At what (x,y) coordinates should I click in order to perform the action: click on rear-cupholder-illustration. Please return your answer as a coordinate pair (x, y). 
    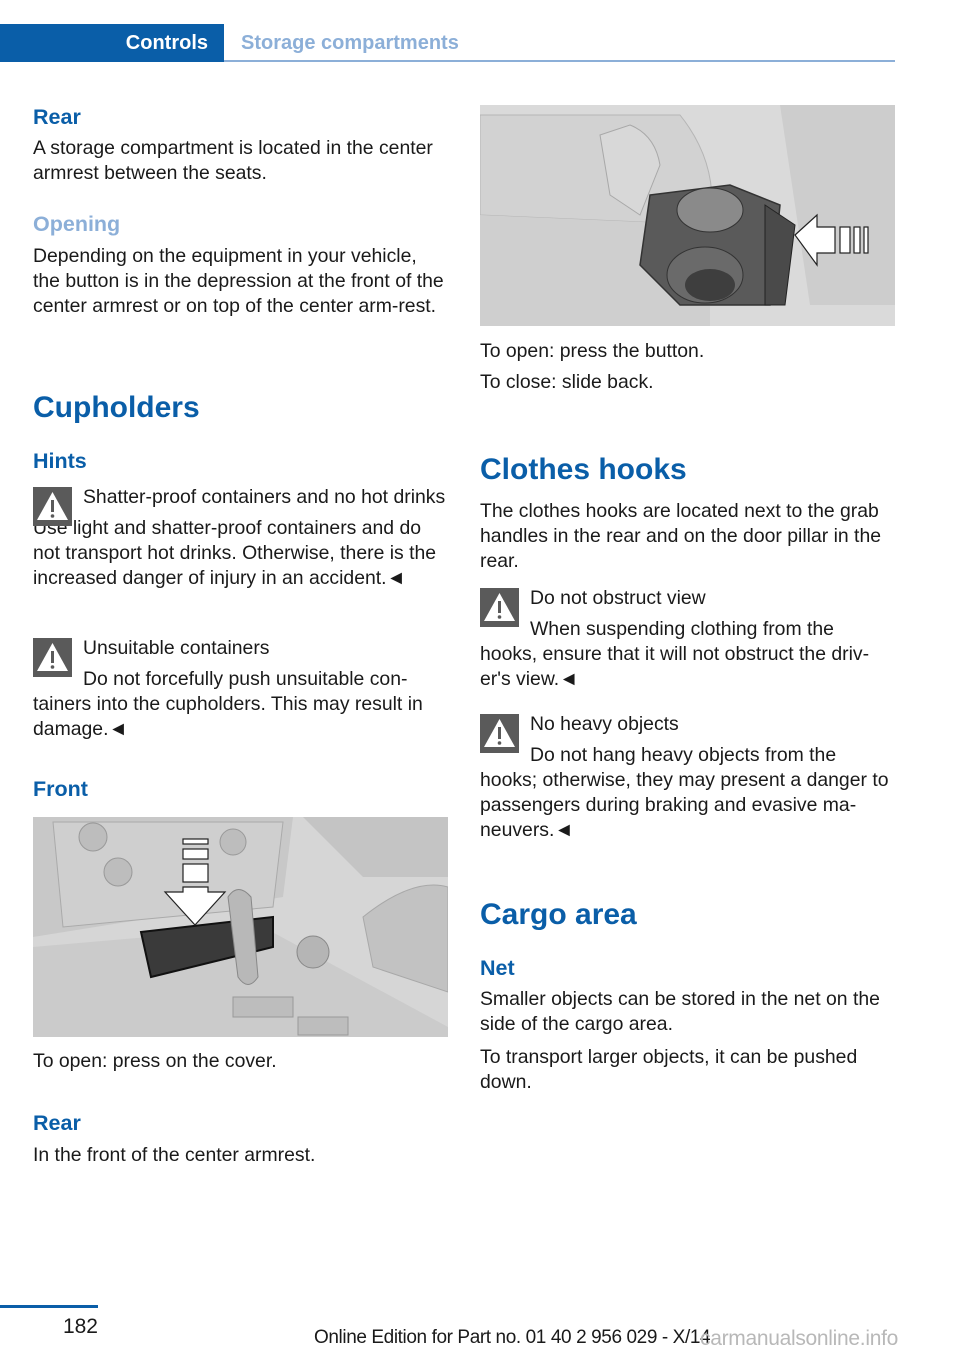
    Looking at the image, I should click on (687, 215).